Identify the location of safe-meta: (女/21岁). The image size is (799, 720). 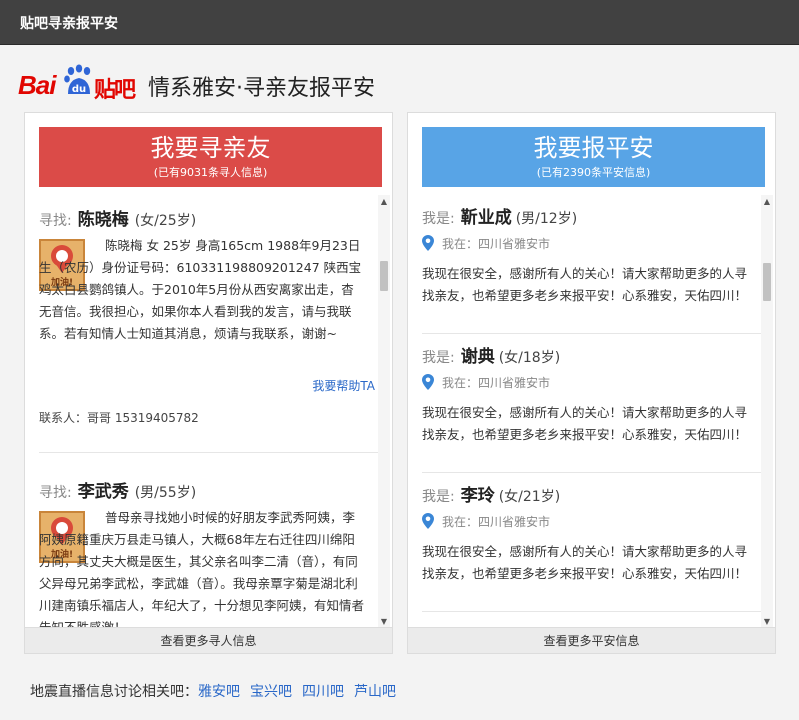
(529, 497).